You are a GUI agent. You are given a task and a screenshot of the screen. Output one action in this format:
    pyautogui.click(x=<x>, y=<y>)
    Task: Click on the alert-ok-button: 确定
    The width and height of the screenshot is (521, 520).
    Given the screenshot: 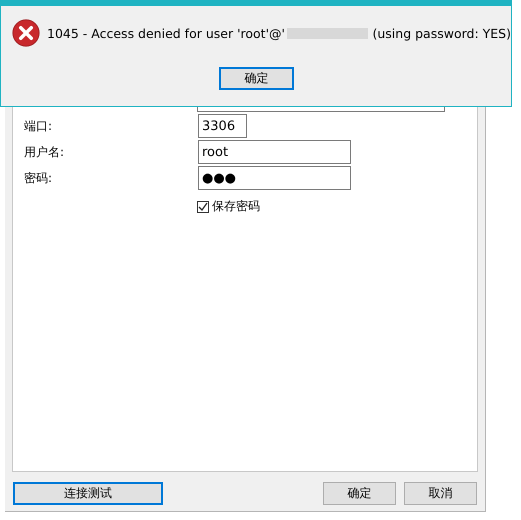 What is the action you would take?
    pyautogui.click(x=256, y=78)
    